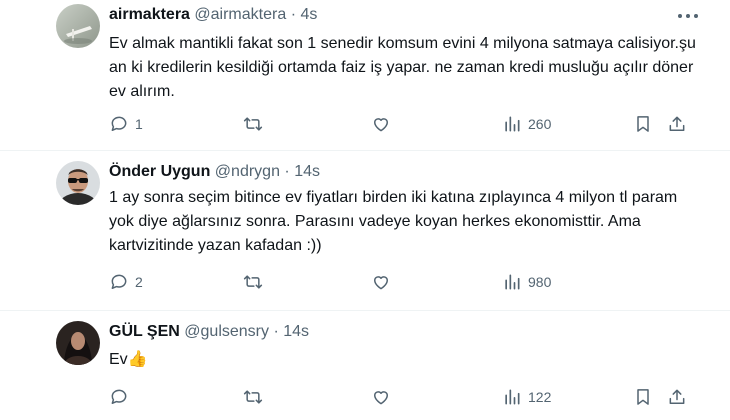  Describe the element at coordinates (526, 282) in the screenshot. I see `views-button: 980` at that location.